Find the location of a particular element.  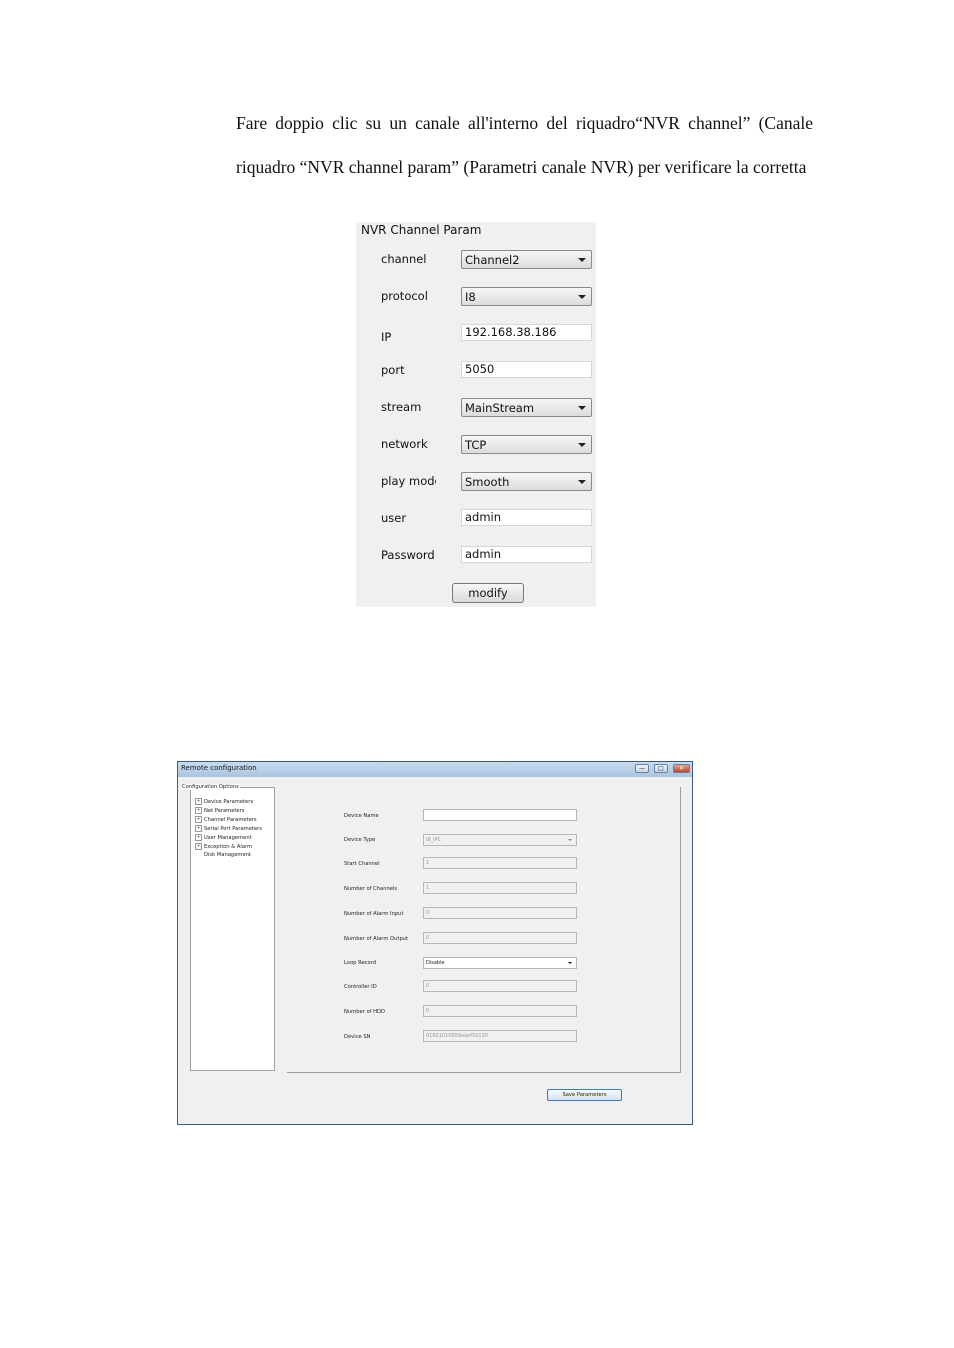

tree-root-label: Configuration Options is located at coordinates (210, 787).